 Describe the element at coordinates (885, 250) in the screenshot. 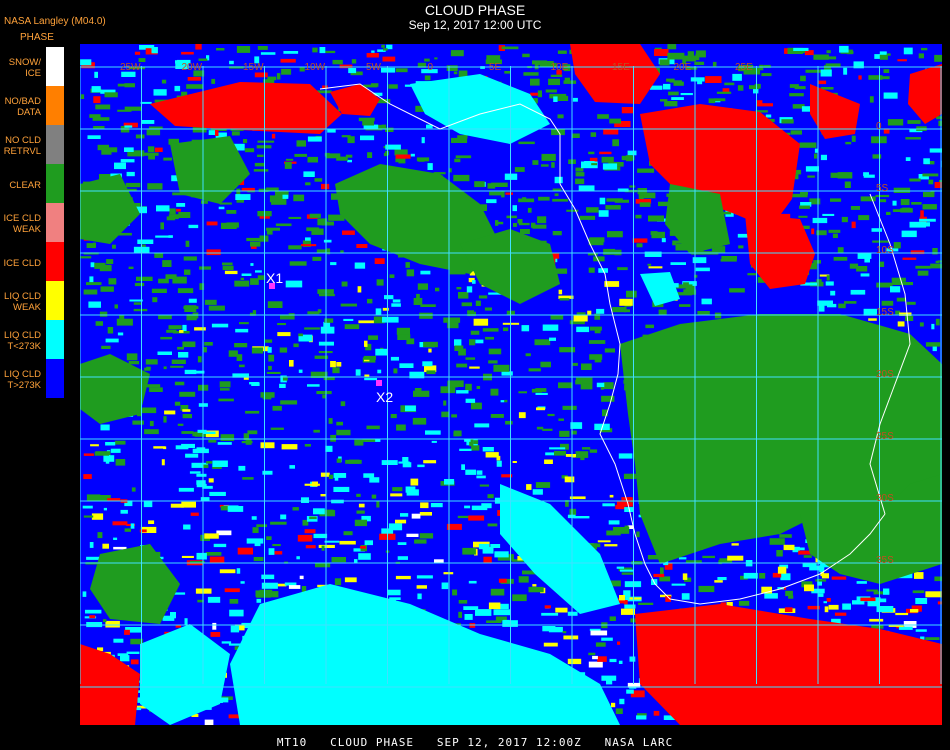

I see `latitude-label: 10S` at that location.